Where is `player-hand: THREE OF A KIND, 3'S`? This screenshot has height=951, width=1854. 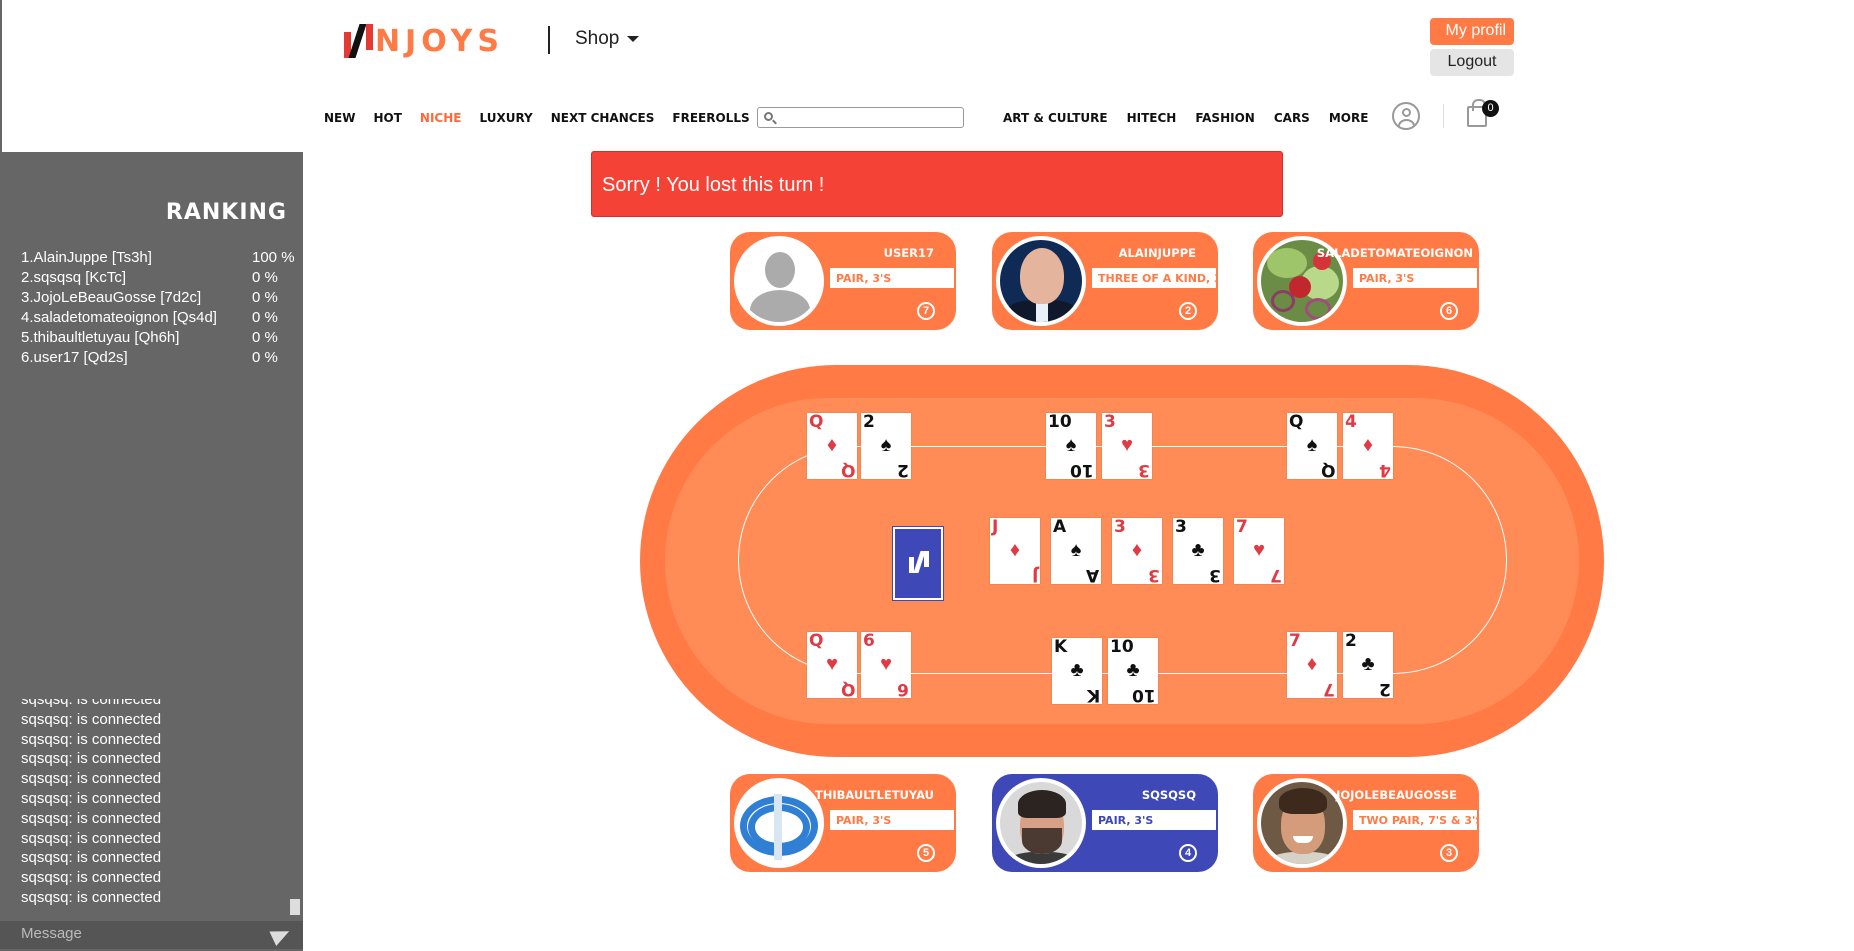
player-hand: THREE OF A KIND, 3'S is located at coordinates (1154, 278).